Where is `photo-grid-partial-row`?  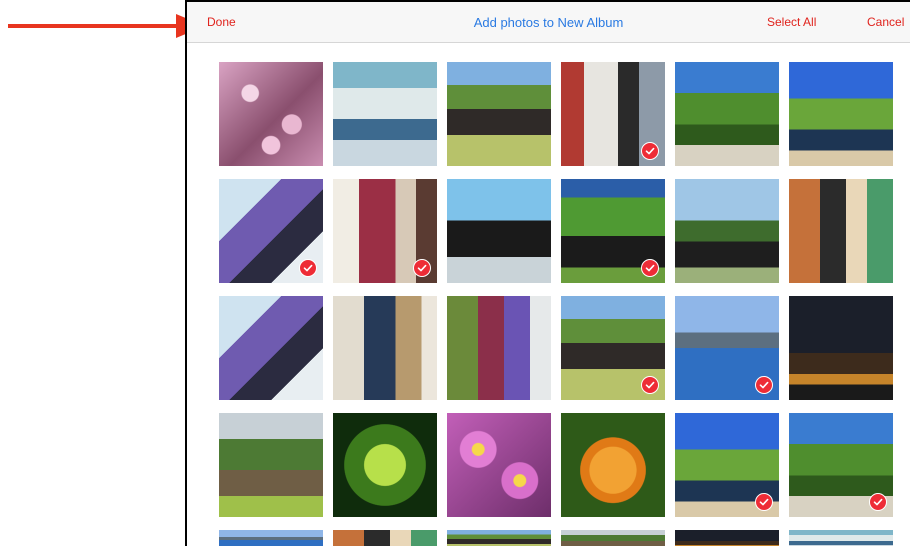
photo-grid-partial-row is located at coordinates (556, 538).